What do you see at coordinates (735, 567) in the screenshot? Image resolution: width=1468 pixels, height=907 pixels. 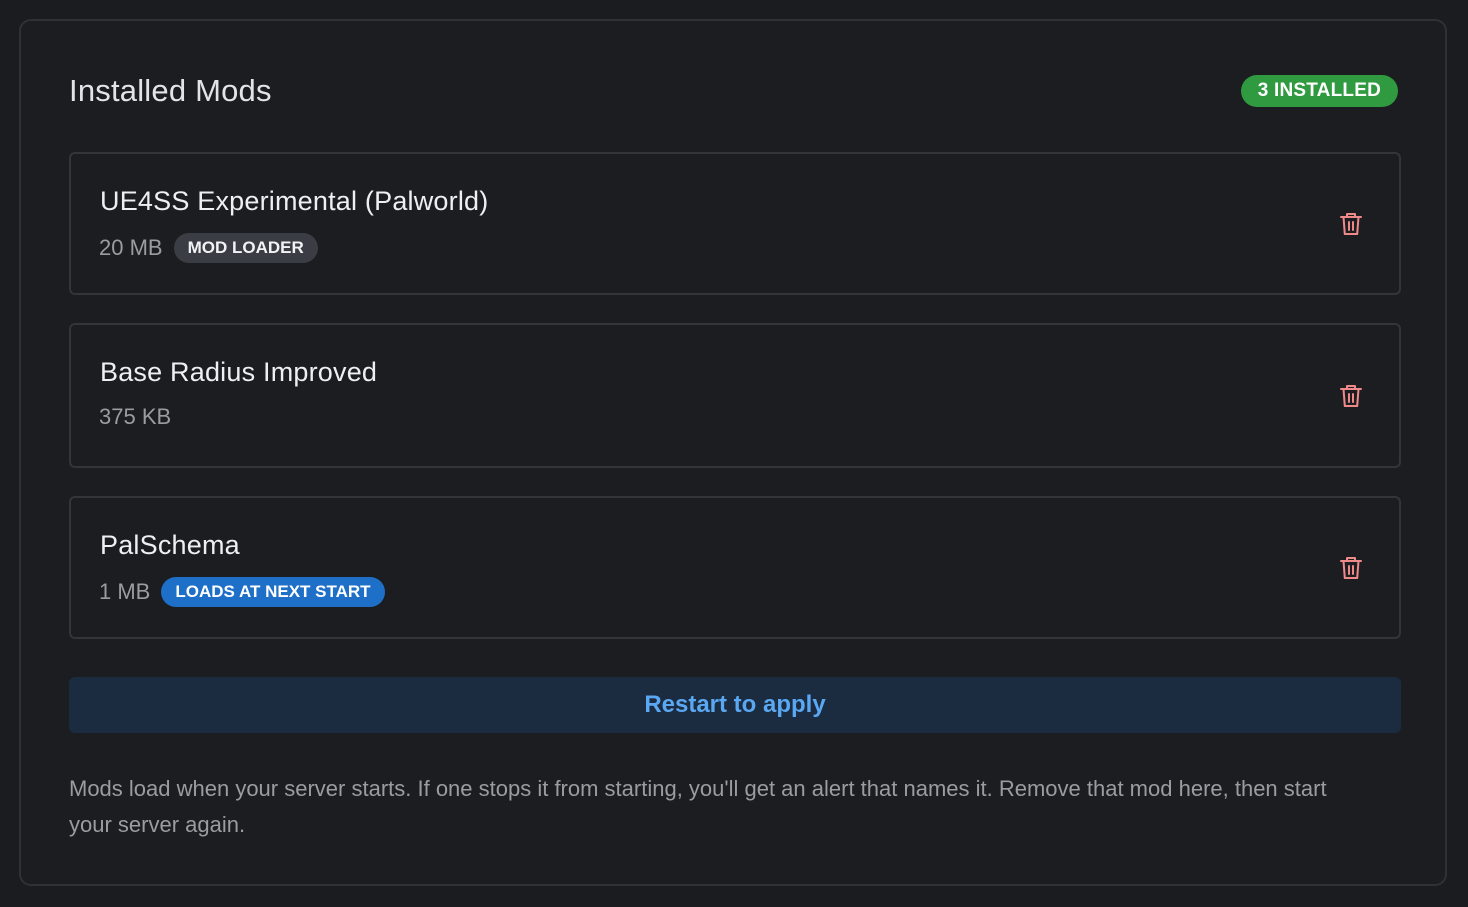 I see `mod-card-palschema: PalSchema 1 MB LOADS AT NEXT START` at bounding box center [735, 567].